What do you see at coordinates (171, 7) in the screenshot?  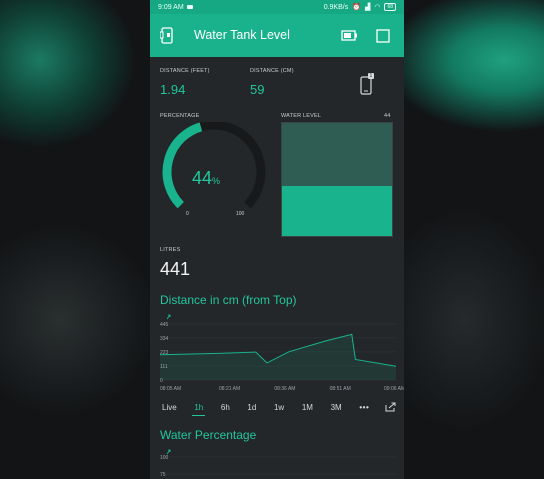 I see `status-time: 9:09 AM` at bounding box center [171, 7].